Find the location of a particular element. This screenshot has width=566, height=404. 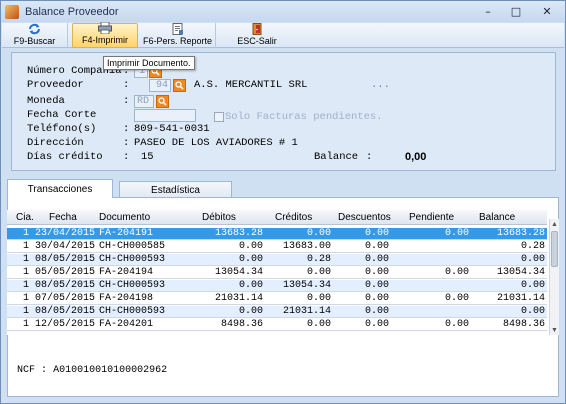

balance-value: 0,00 is located at coordinates (416, 157).